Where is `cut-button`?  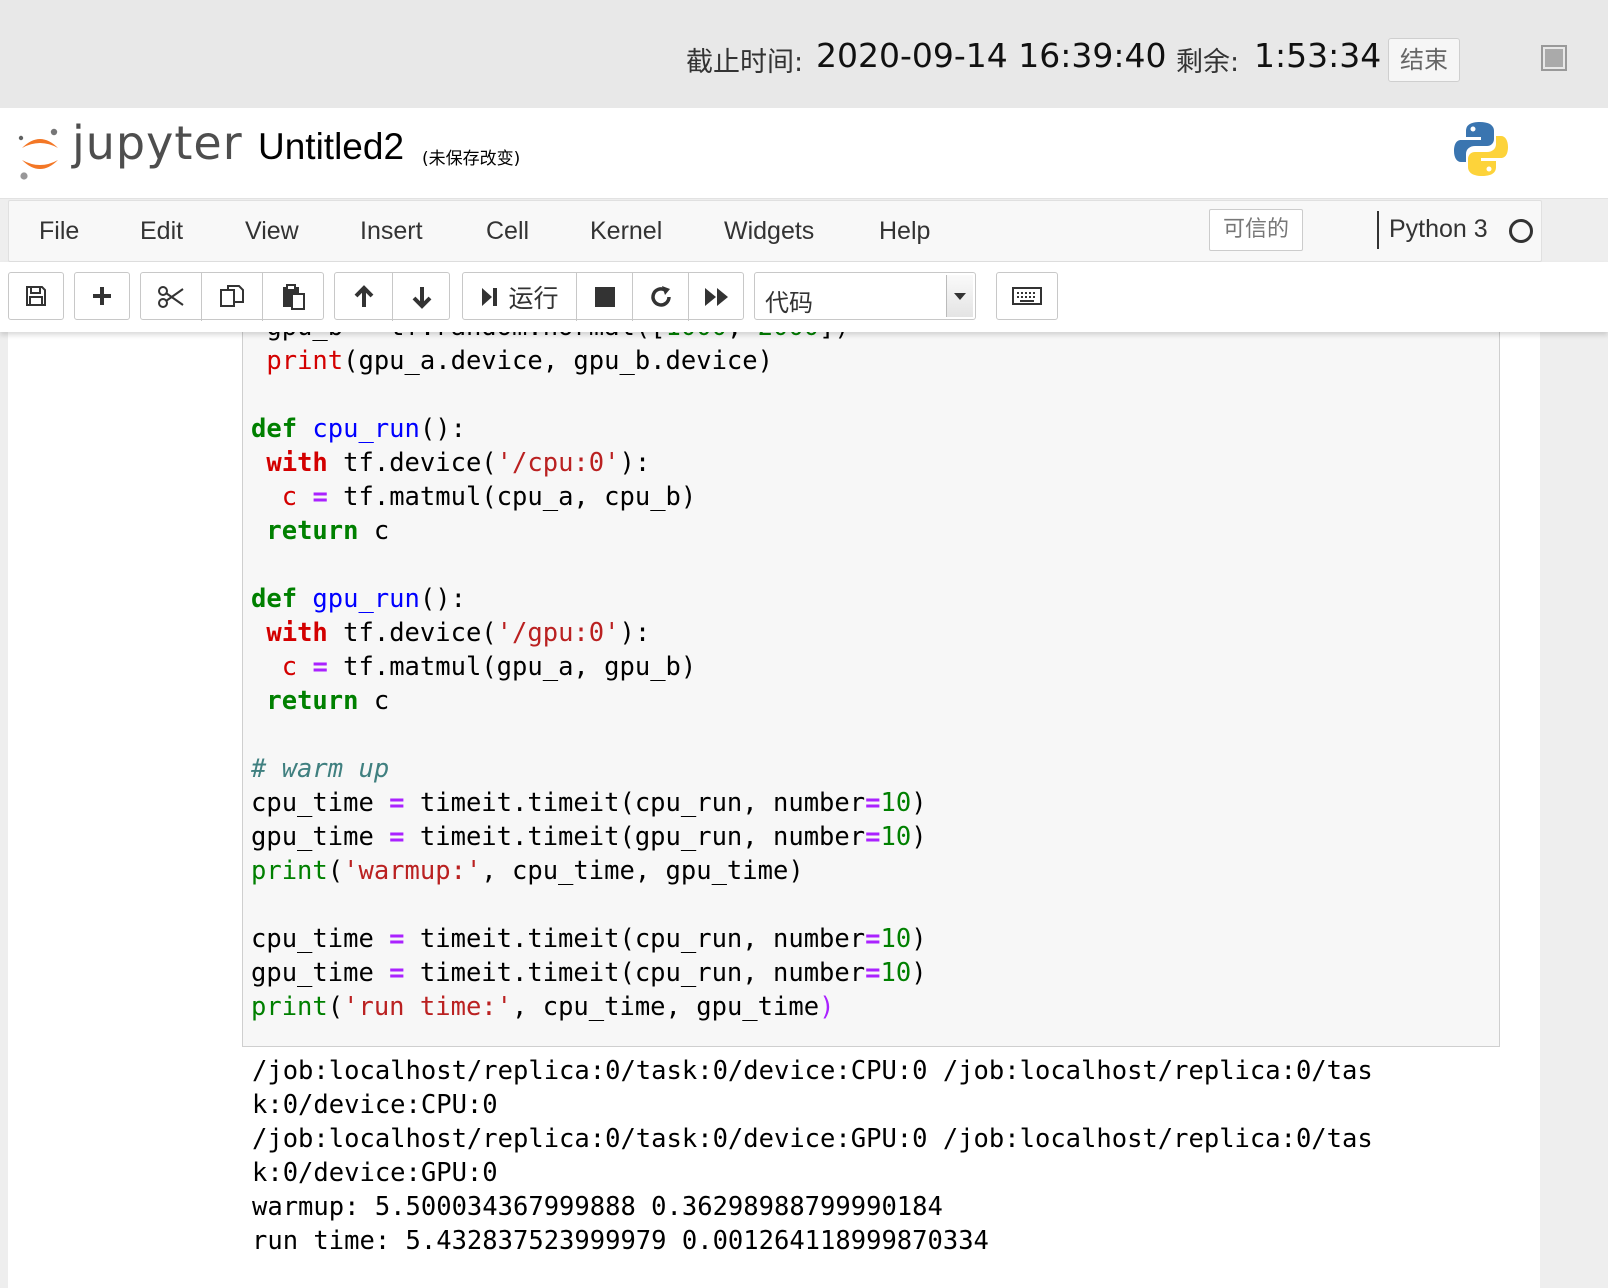 cut-button is located at coordinates (171, 297).